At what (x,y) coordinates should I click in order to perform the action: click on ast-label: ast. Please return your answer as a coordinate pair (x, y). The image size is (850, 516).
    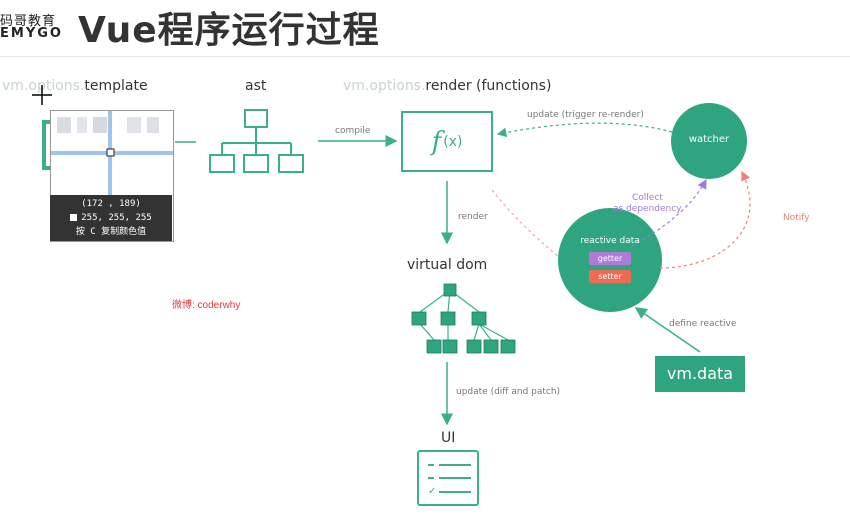
    Looking at the image, I should click on (256, 86).